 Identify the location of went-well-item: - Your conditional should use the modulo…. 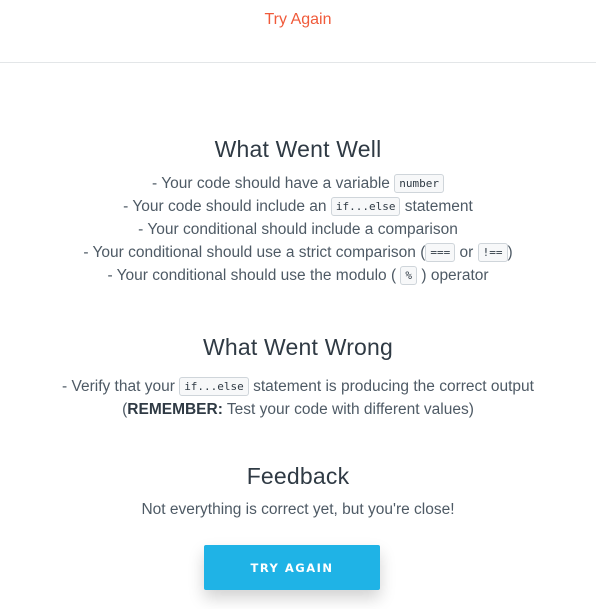
(298, 275).